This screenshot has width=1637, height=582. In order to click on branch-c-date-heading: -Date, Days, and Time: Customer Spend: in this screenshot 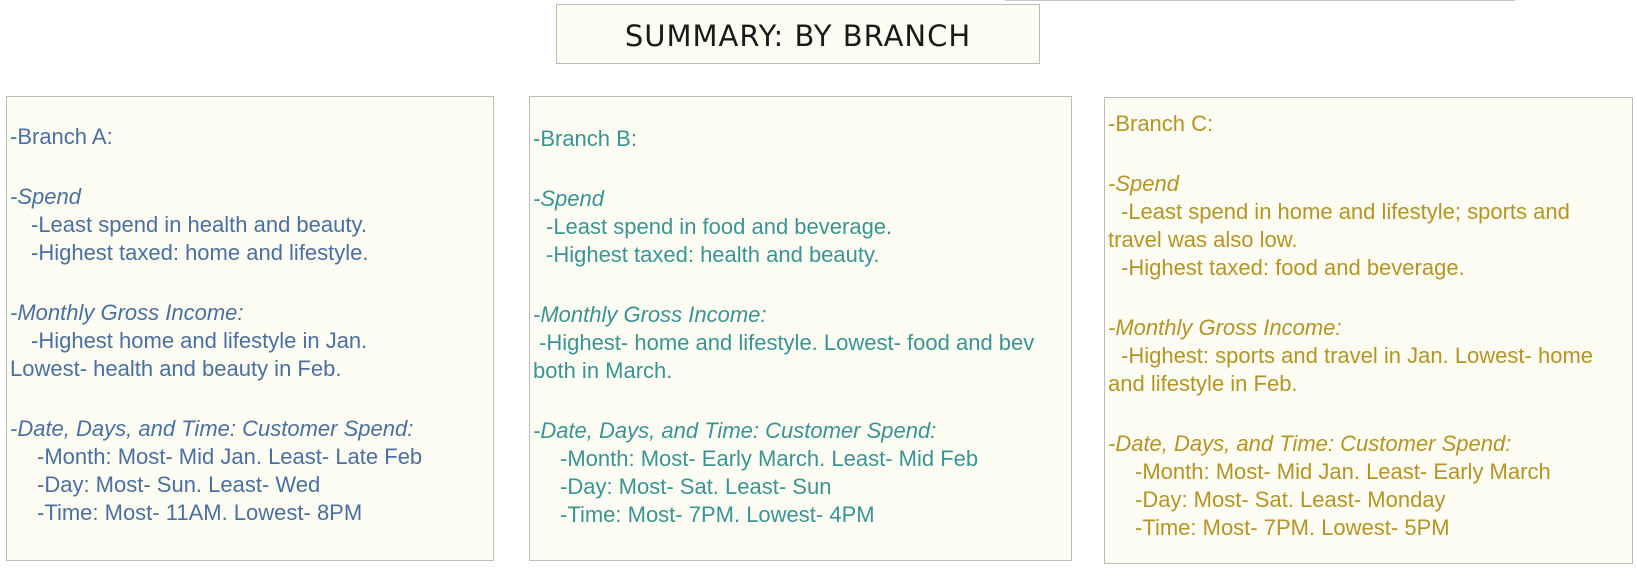, I will do `click(1310, 443)`.